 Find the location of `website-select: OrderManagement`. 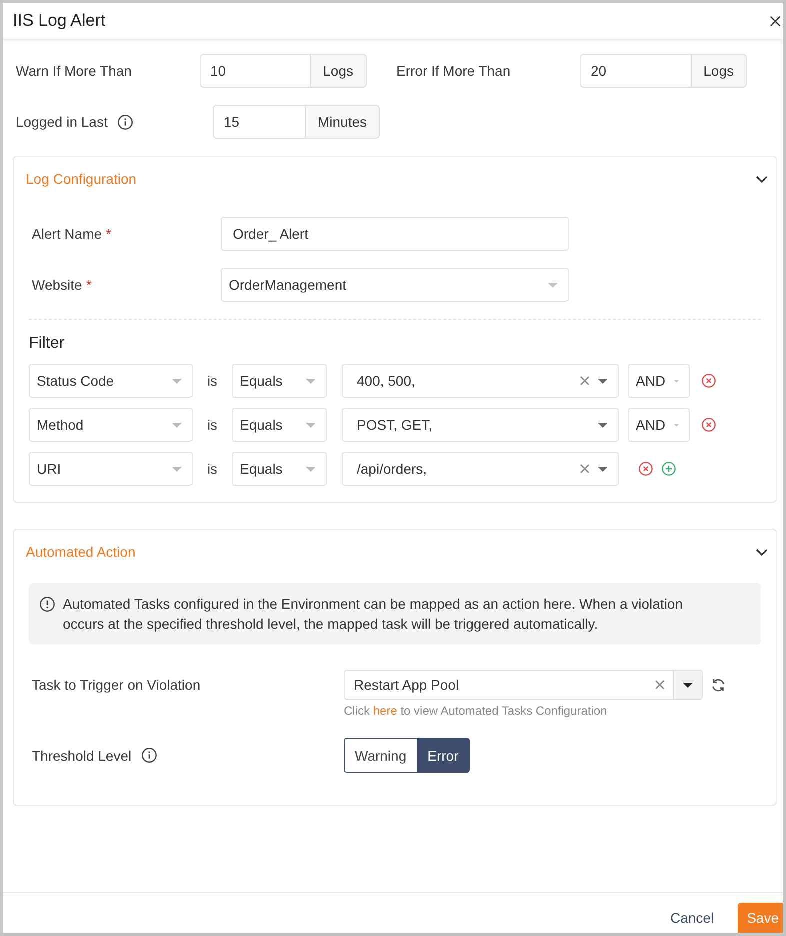

website-select: OrderManagement is located at coordinates (395, 285).